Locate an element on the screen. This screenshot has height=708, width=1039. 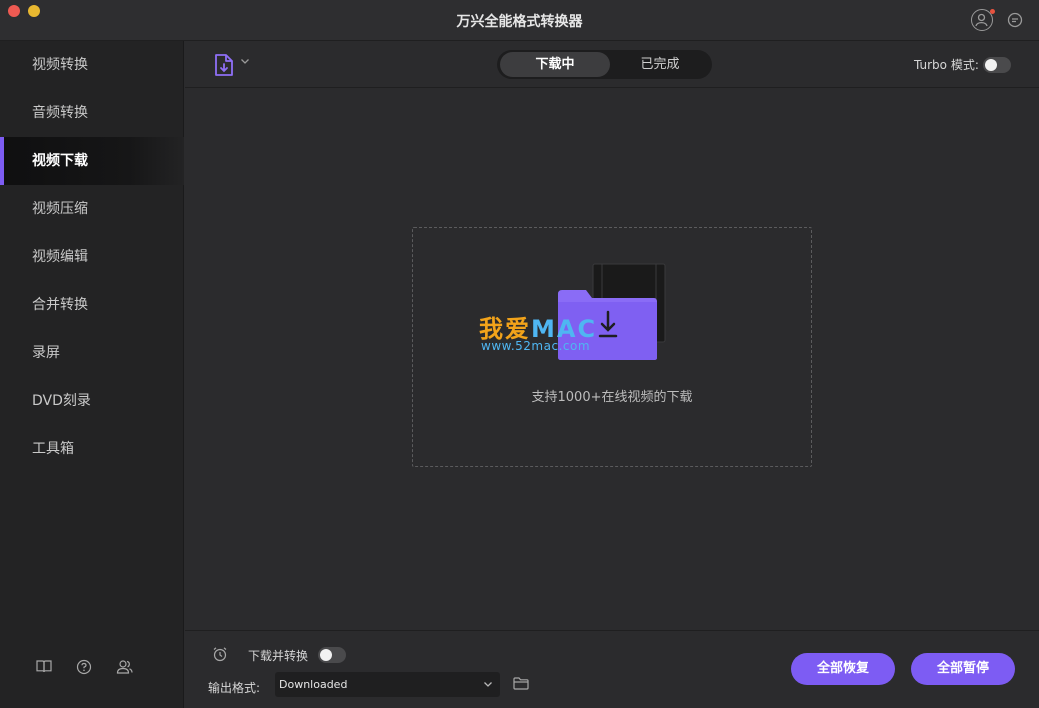
output-format-value: Downloaded is located at coordinates (313, 684).